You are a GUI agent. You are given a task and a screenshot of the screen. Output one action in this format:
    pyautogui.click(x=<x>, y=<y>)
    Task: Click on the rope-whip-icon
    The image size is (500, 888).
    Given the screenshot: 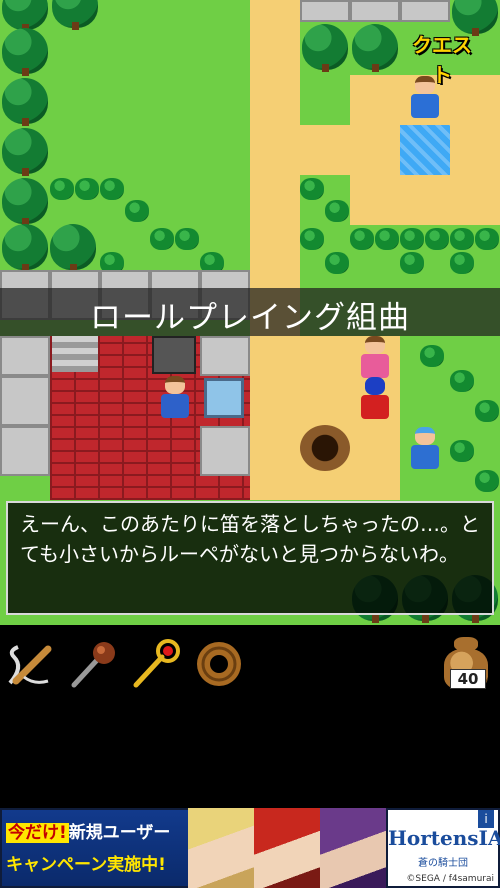 What is the action you would take?
    pyautogui.click(x=31, y=664)
    